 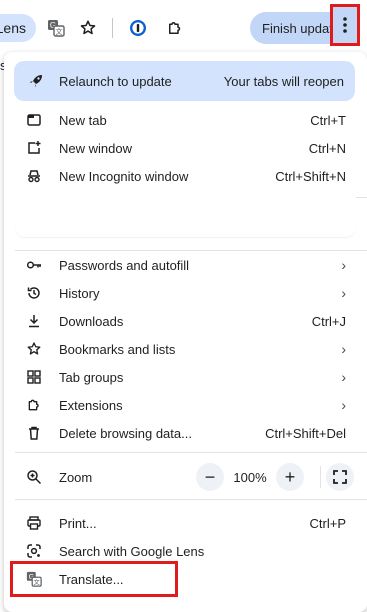 What do you see at coordinates (132, 551) in the screenshot?
I see `menu-item-label: Search with Google Lens` at bounding box center [132, 551].